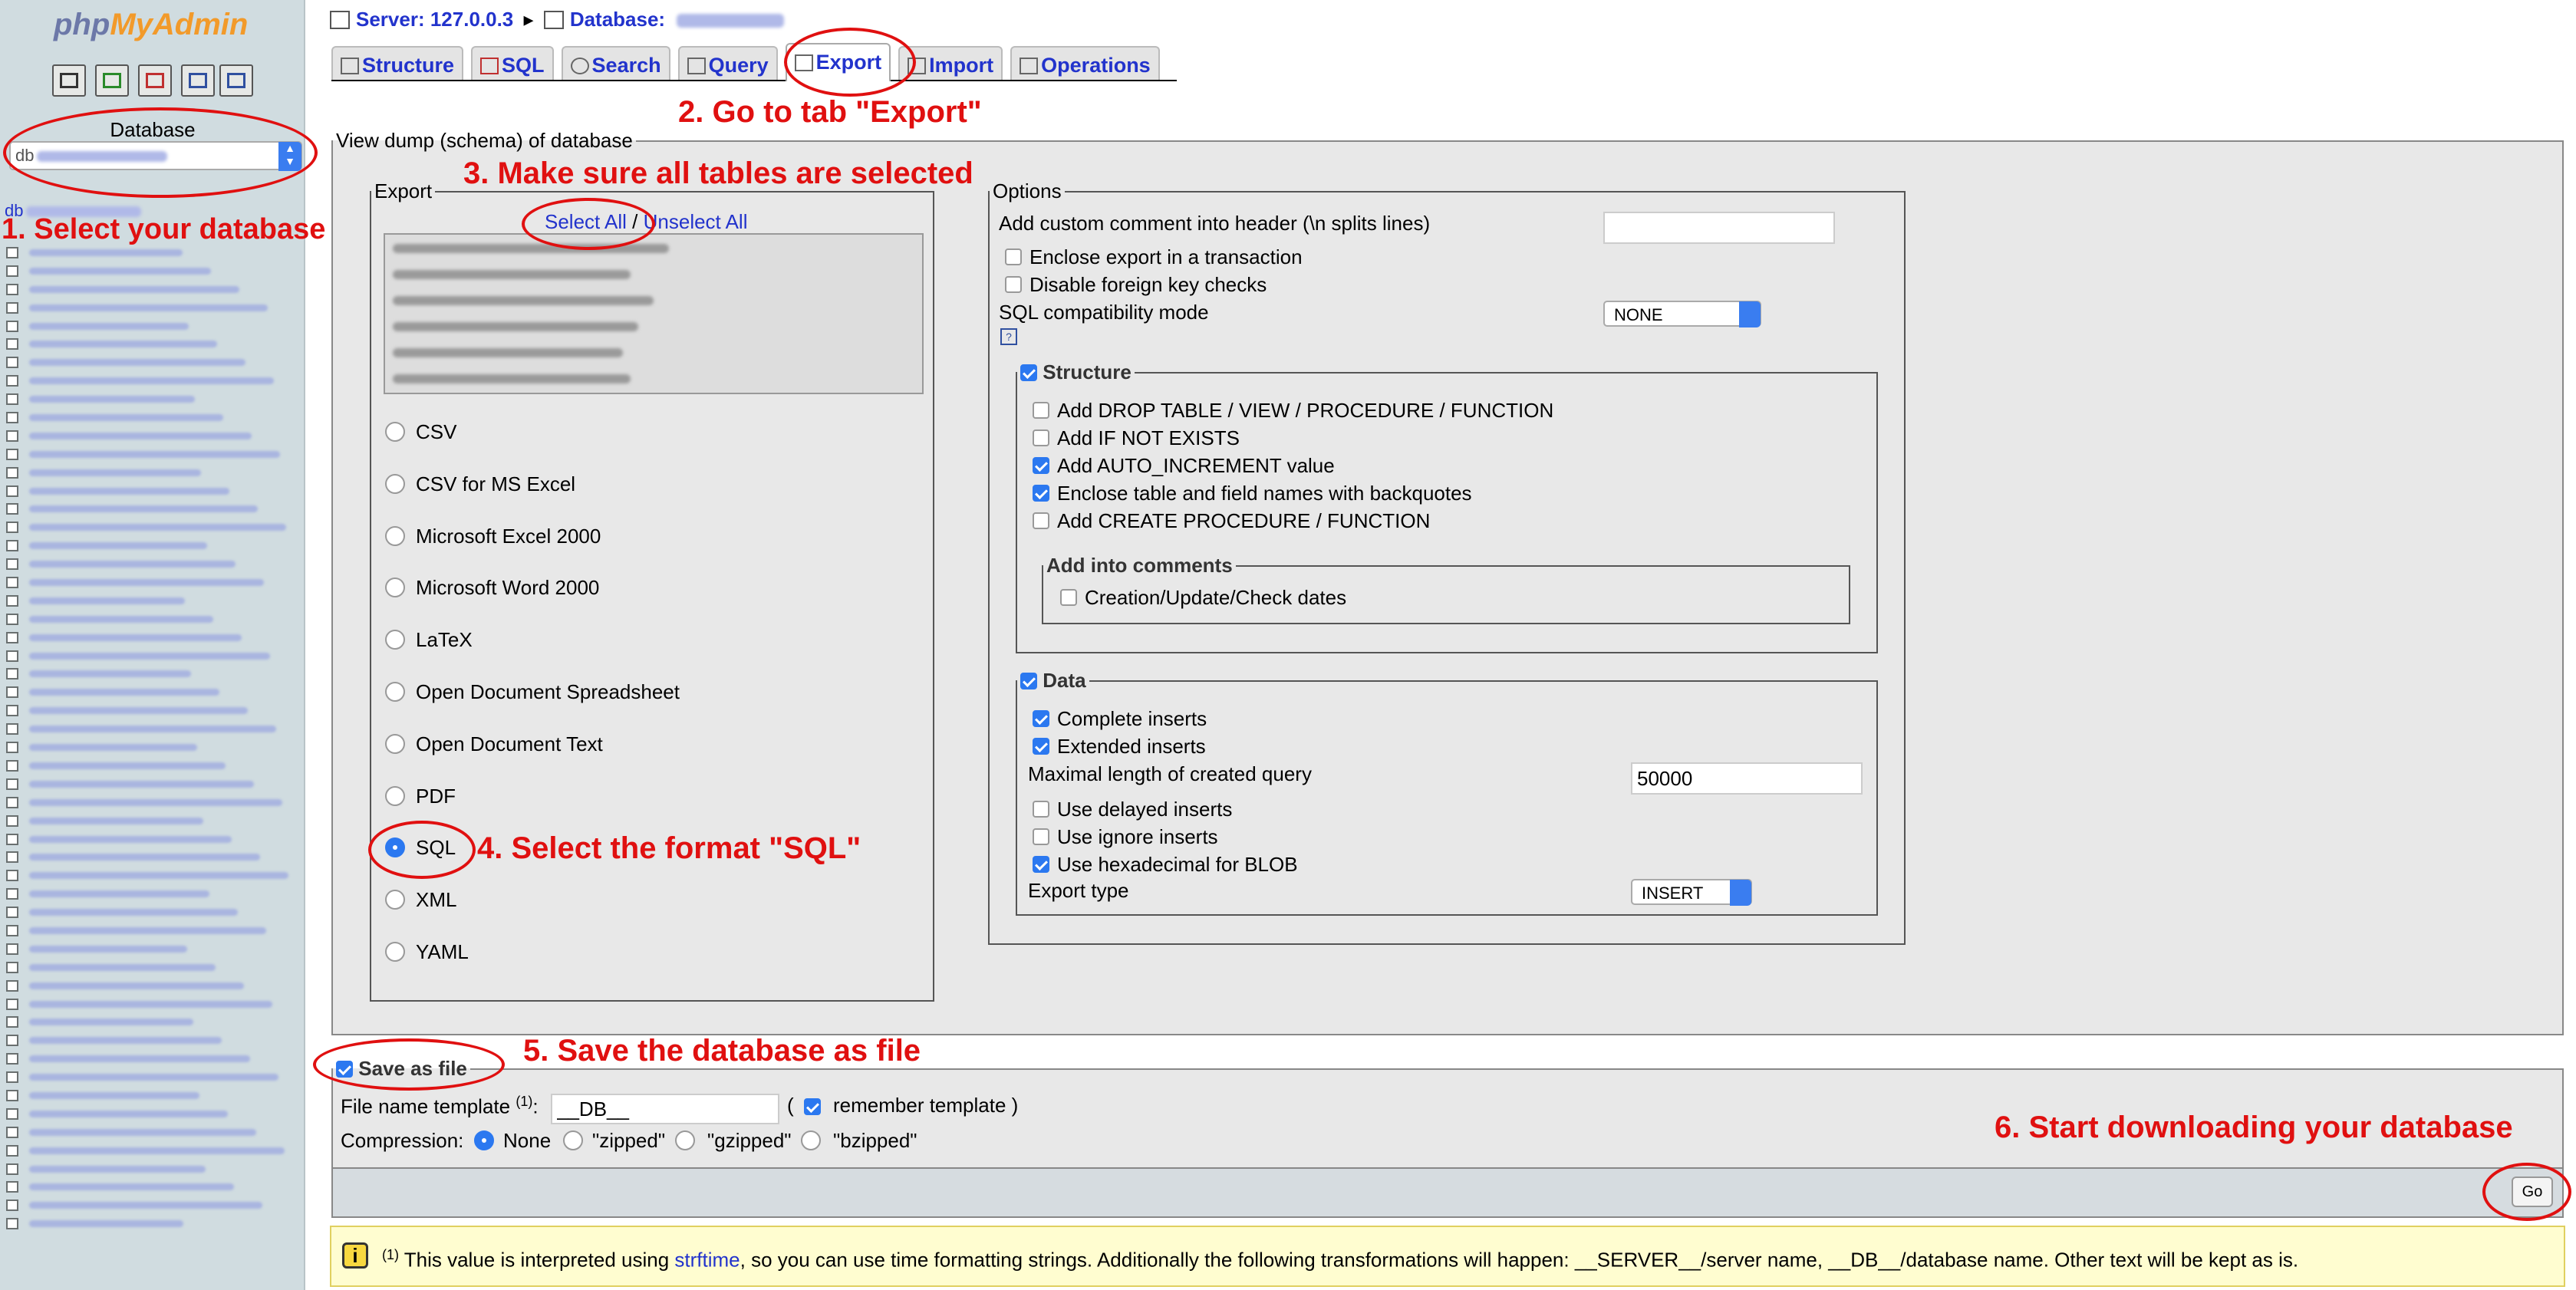 The height and width of the screenshot is (1290, 2576). I want to click on format-radio-latex, so click(395, 640).